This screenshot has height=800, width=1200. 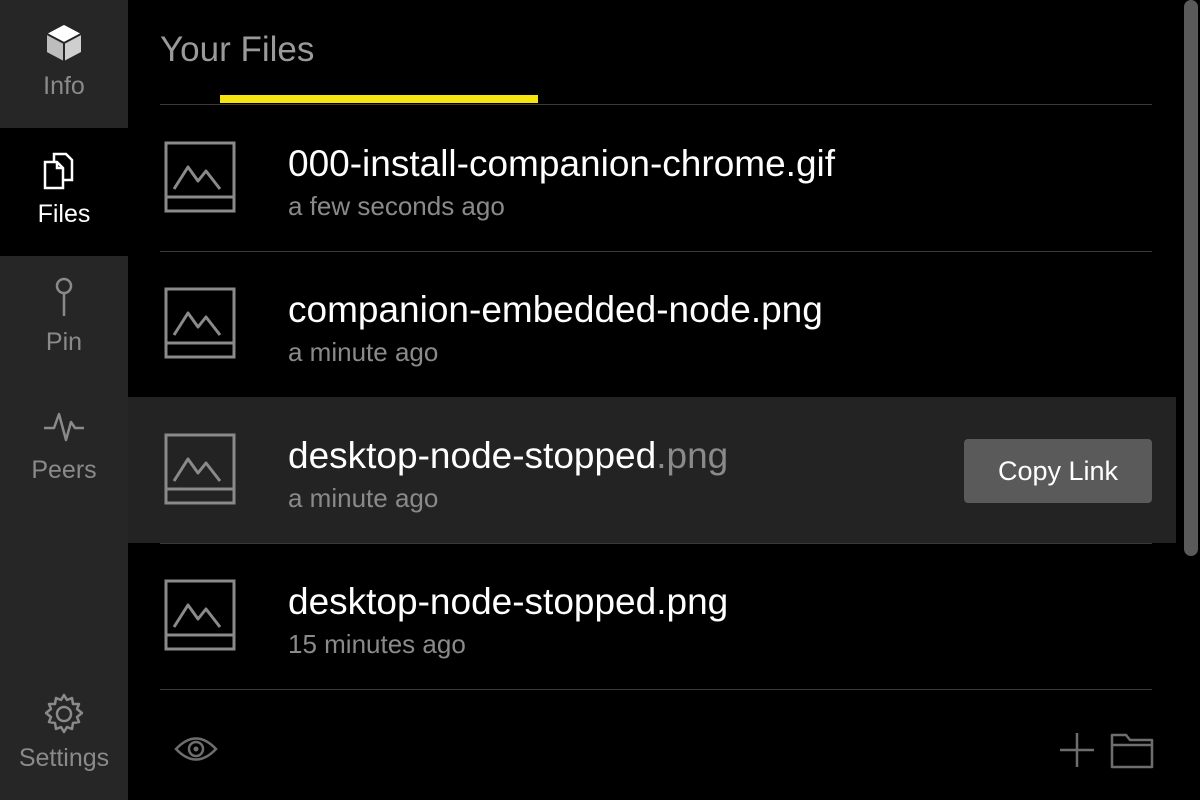 I want to click on row-divider, so click(x=656, y=689).